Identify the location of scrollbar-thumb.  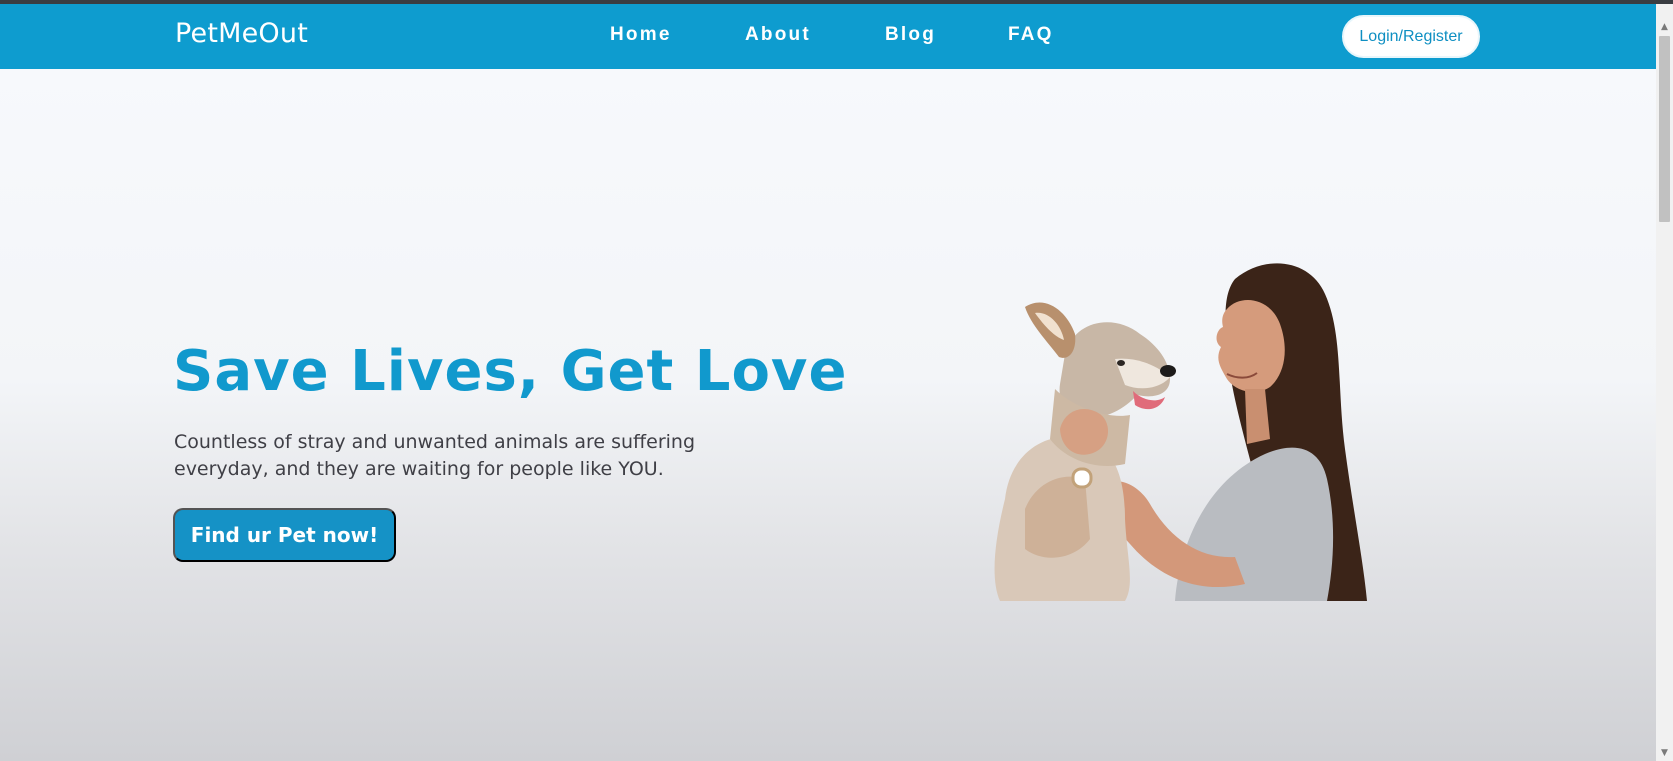
(1664, 129).